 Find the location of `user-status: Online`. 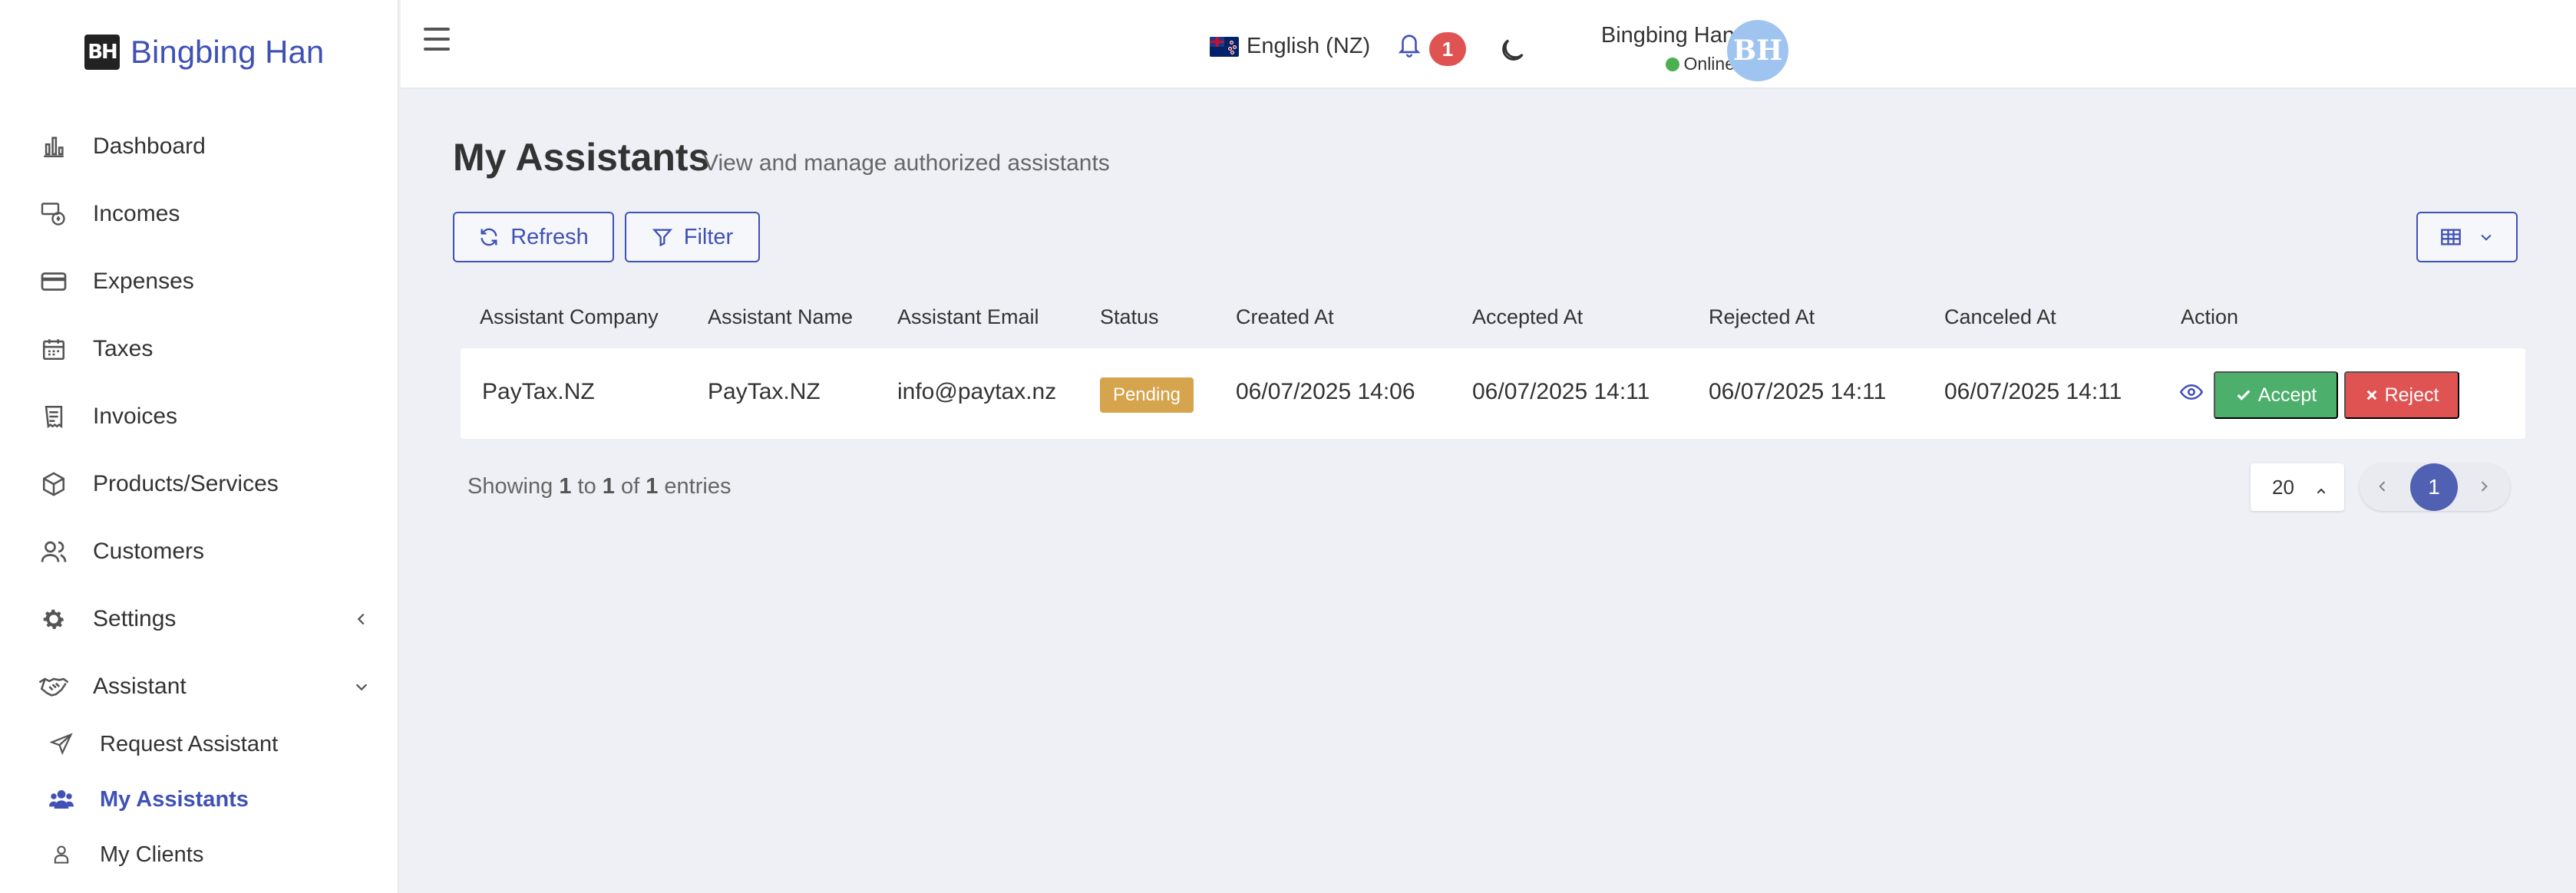

user-status: Online is located at coordinates (1686, 64).